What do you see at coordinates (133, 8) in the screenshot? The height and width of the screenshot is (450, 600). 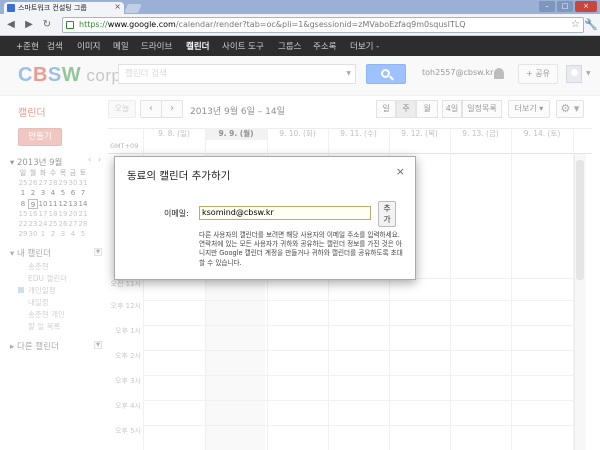 I see `new-tab-button` at bounding box center [133, 8].